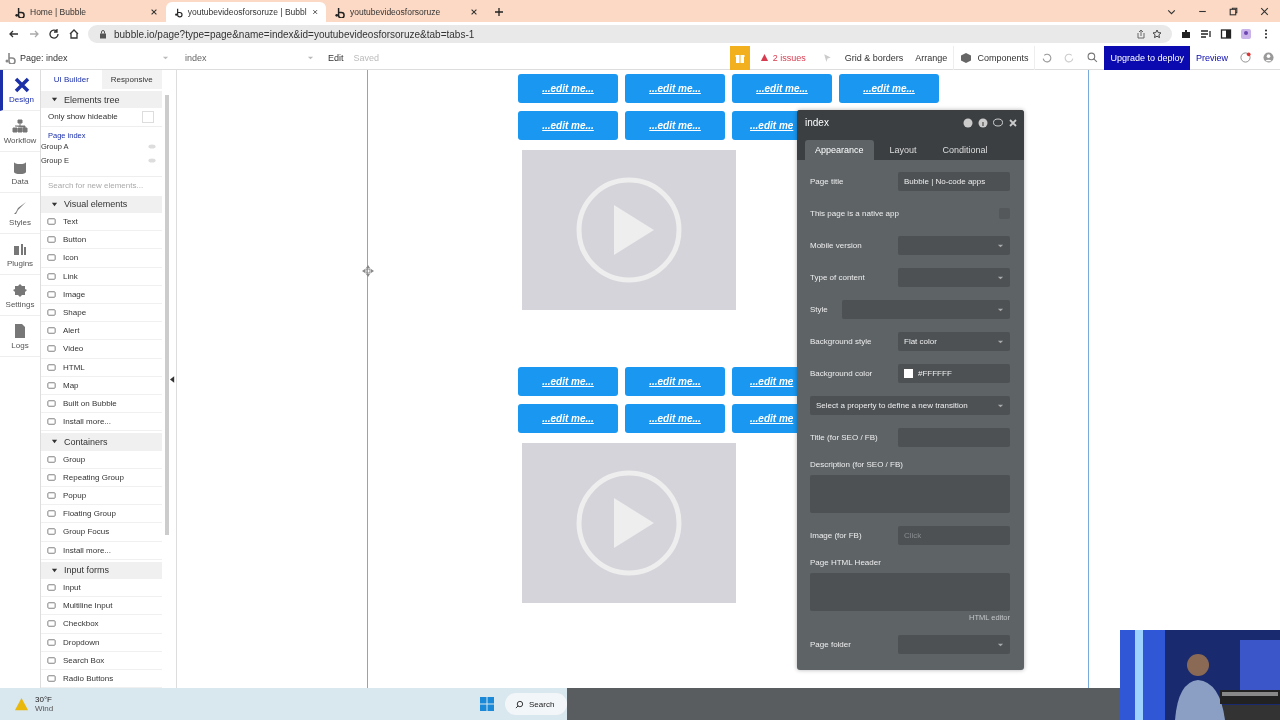  Describe the element at coordinates (34, 34) in the screenshot. I see `forward-icon` at that location.